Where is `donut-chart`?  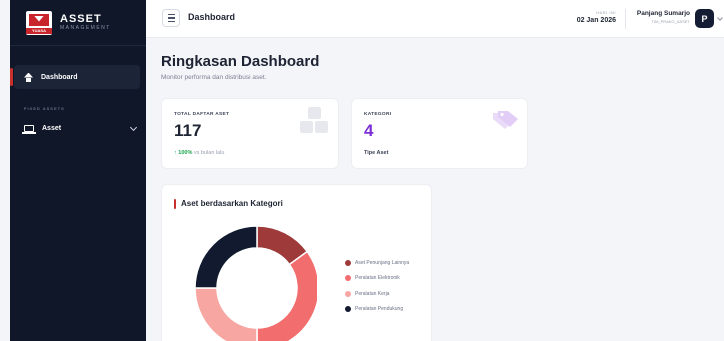 donut-chart is located at coordinates (255, 283).